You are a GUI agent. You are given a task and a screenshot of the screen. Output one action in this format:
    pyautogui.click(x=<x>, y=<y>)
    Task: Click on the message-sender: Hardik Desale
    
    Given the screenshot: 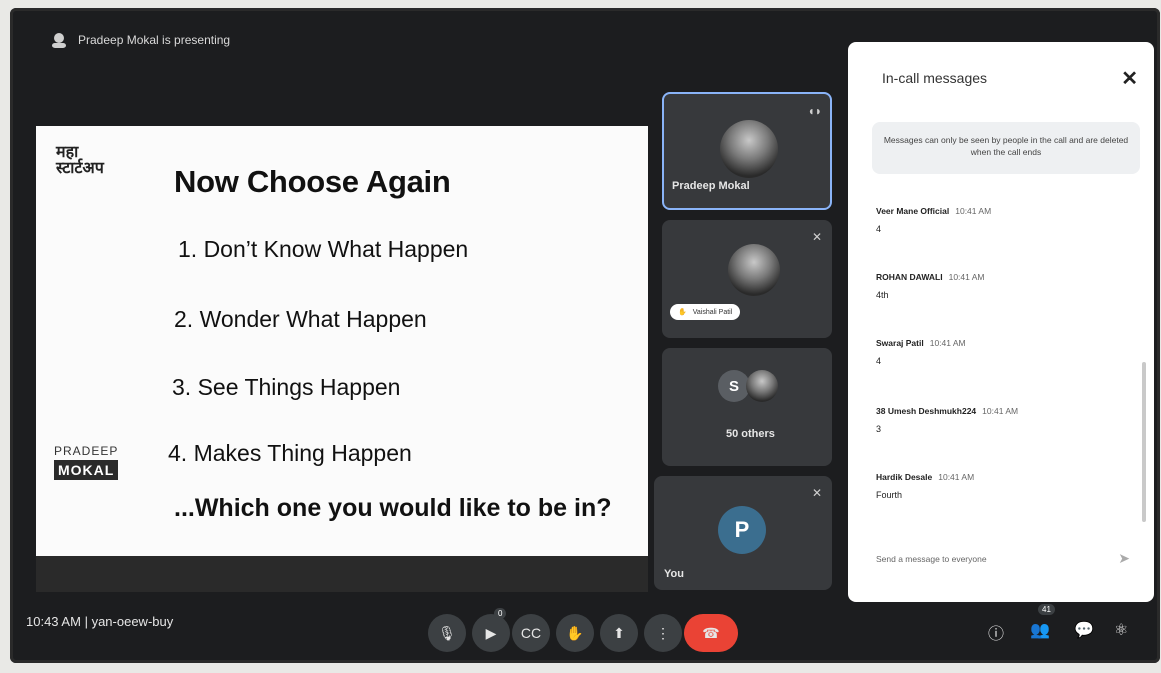 What is the action you would take?
    pyautogui.click(x=904, y=477)
    